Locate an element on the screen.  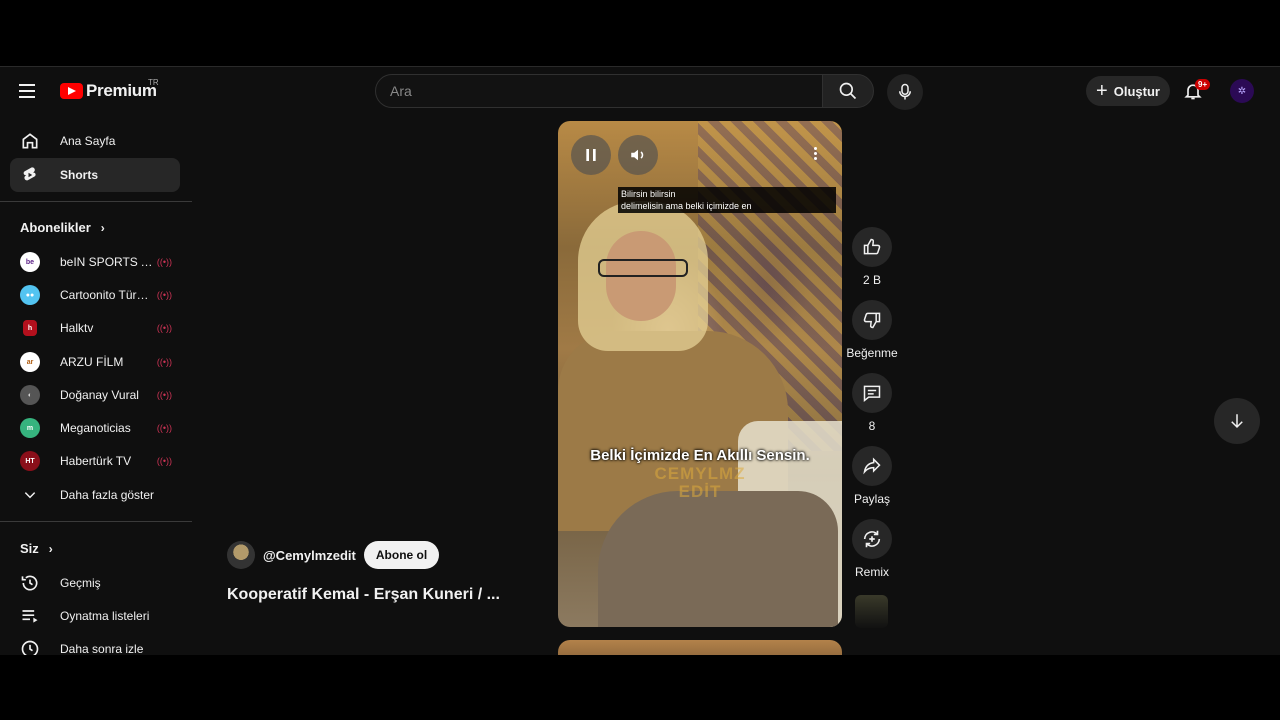
sidebar-item-label: Ana Sayfa is located at coordinates (88, 141).